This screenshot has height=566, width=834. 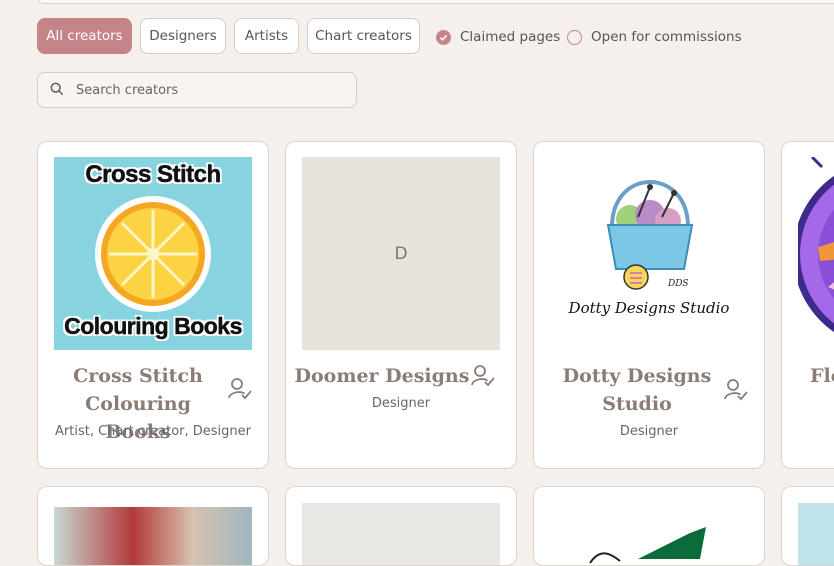 What do you see at coordinates (57, 90) in the screenshot?
I see `search-icon` at bounding box center [57, 90].